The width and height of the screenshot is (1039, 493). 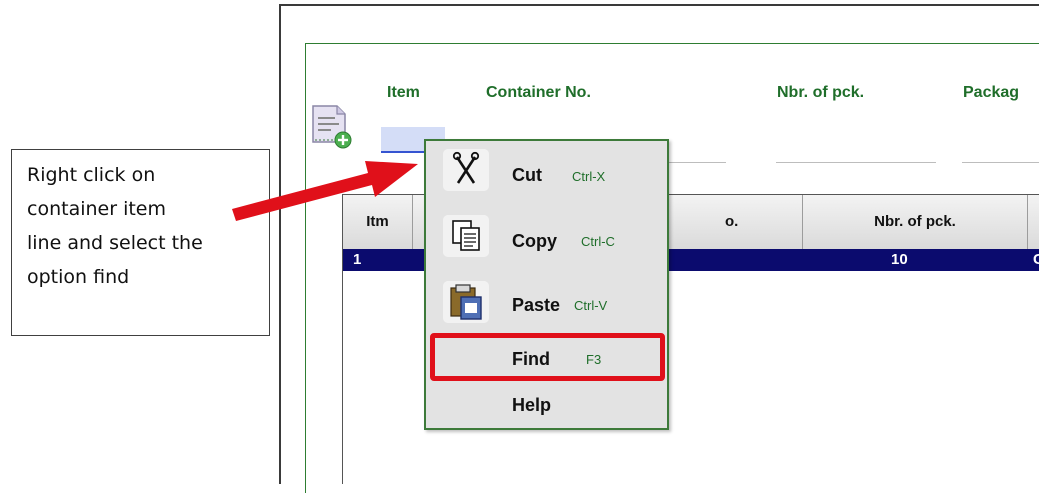 I want to click on col-head-nbr-pck: Nbr. of pck., so click(x=915, y=222).